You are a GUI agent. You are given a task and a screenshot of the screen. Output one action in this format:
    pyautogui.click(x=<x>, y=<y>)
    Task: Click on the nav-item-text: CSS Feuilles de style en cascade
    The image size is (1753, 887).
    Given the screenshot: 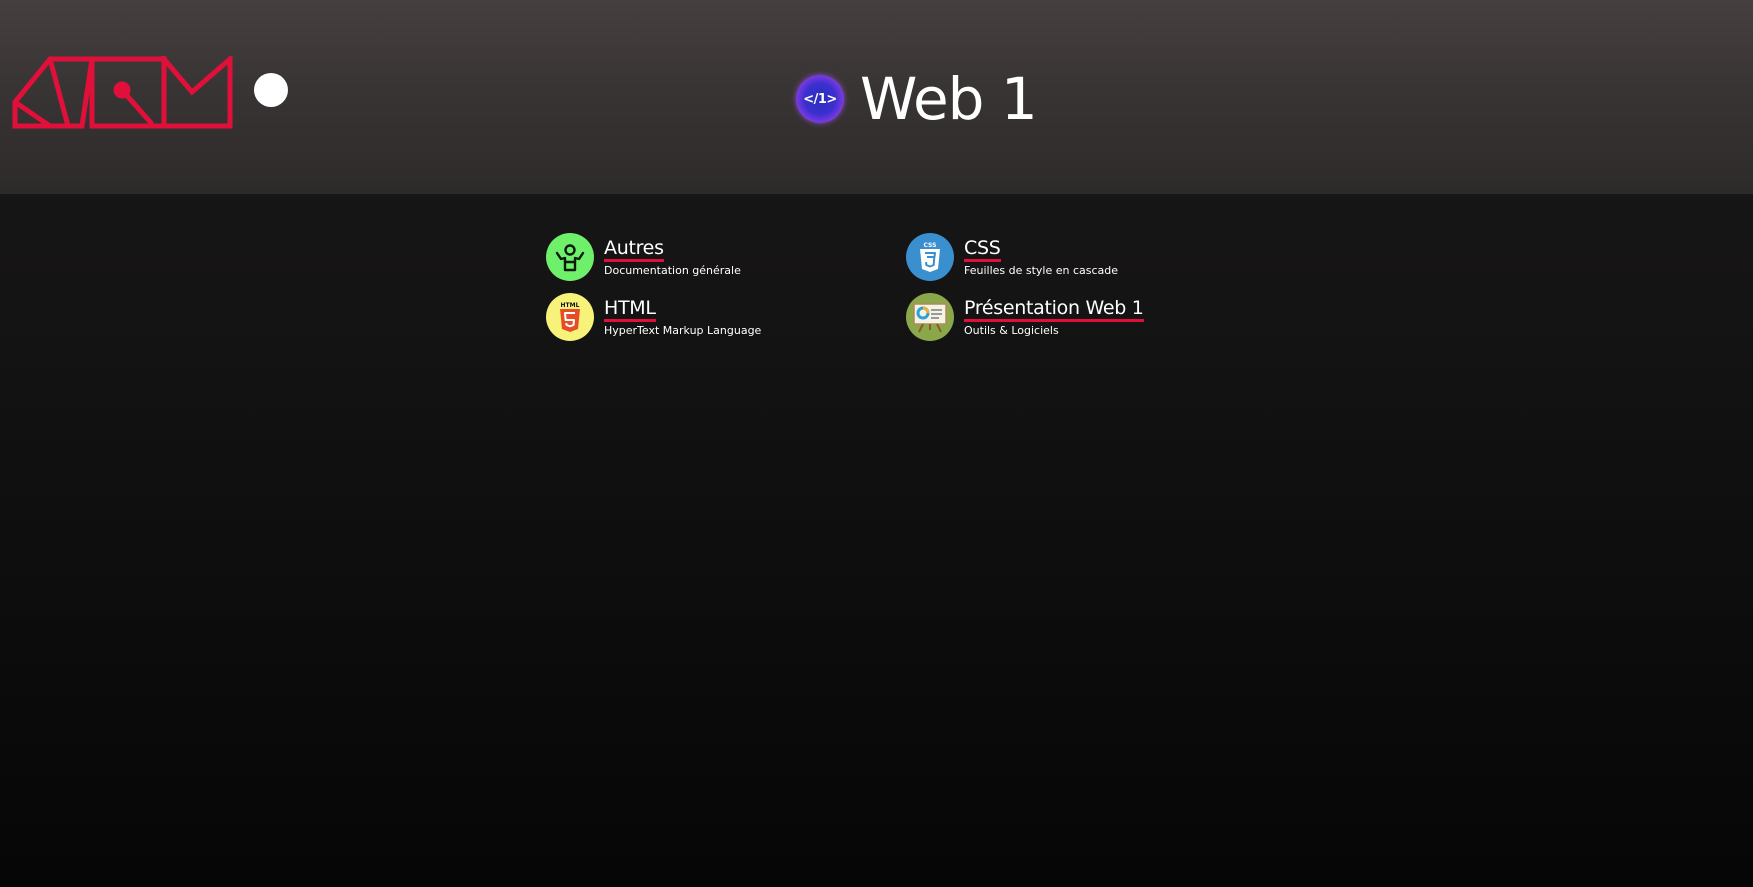 What is the action you would take?
    pyautogui.click(x=1041, y=257)
    